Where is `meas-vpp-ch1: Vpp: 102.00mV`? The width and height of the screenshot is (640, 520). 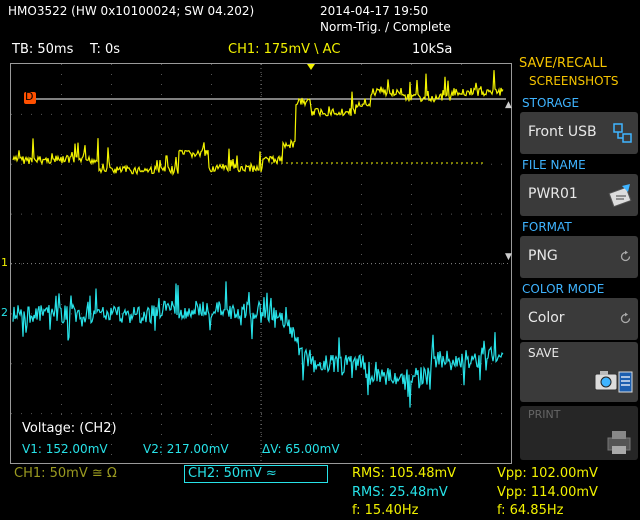 meas-vpp-ch1: Vpp: 102.00mV is located at coordinates (547, 473).